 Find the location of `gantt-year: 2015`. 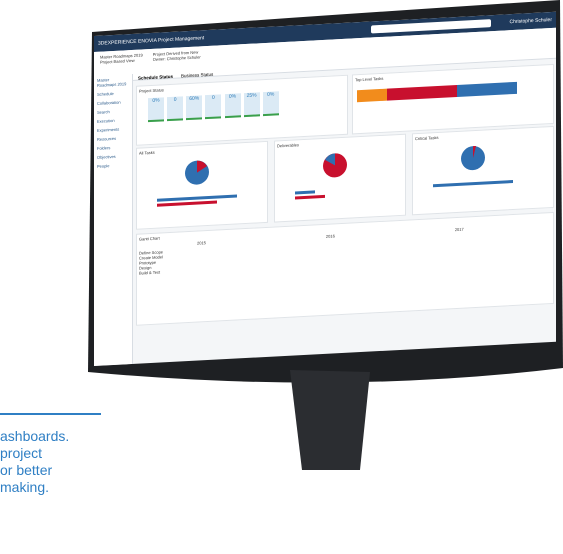

gantt-year: 2015 is located at coordinates (201, 243).